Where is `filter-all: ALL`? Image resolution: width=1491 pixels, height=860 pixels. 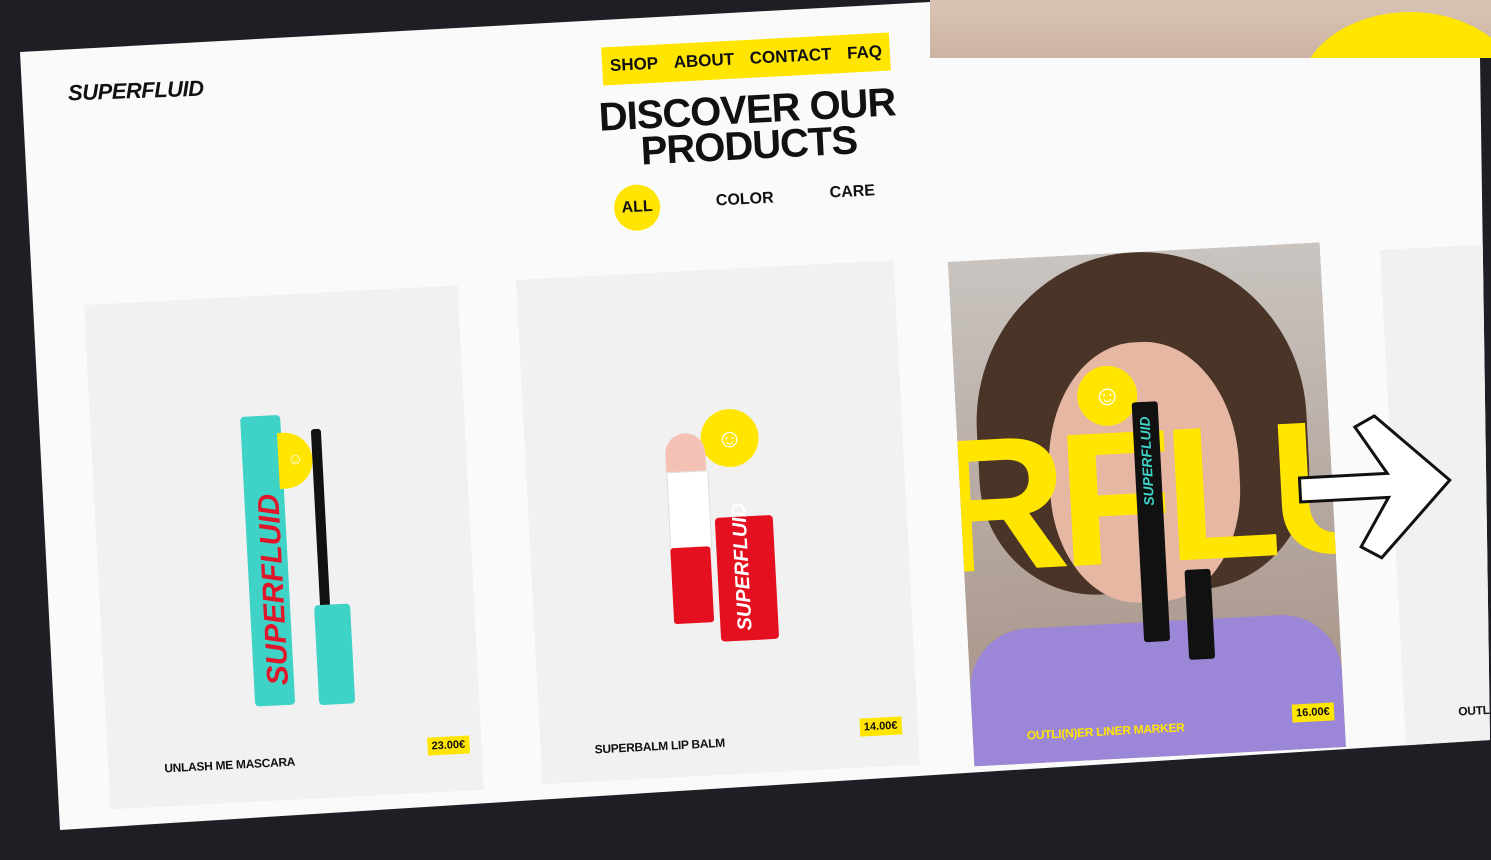
filter-all: ALL is located at coordinates (637, 207).